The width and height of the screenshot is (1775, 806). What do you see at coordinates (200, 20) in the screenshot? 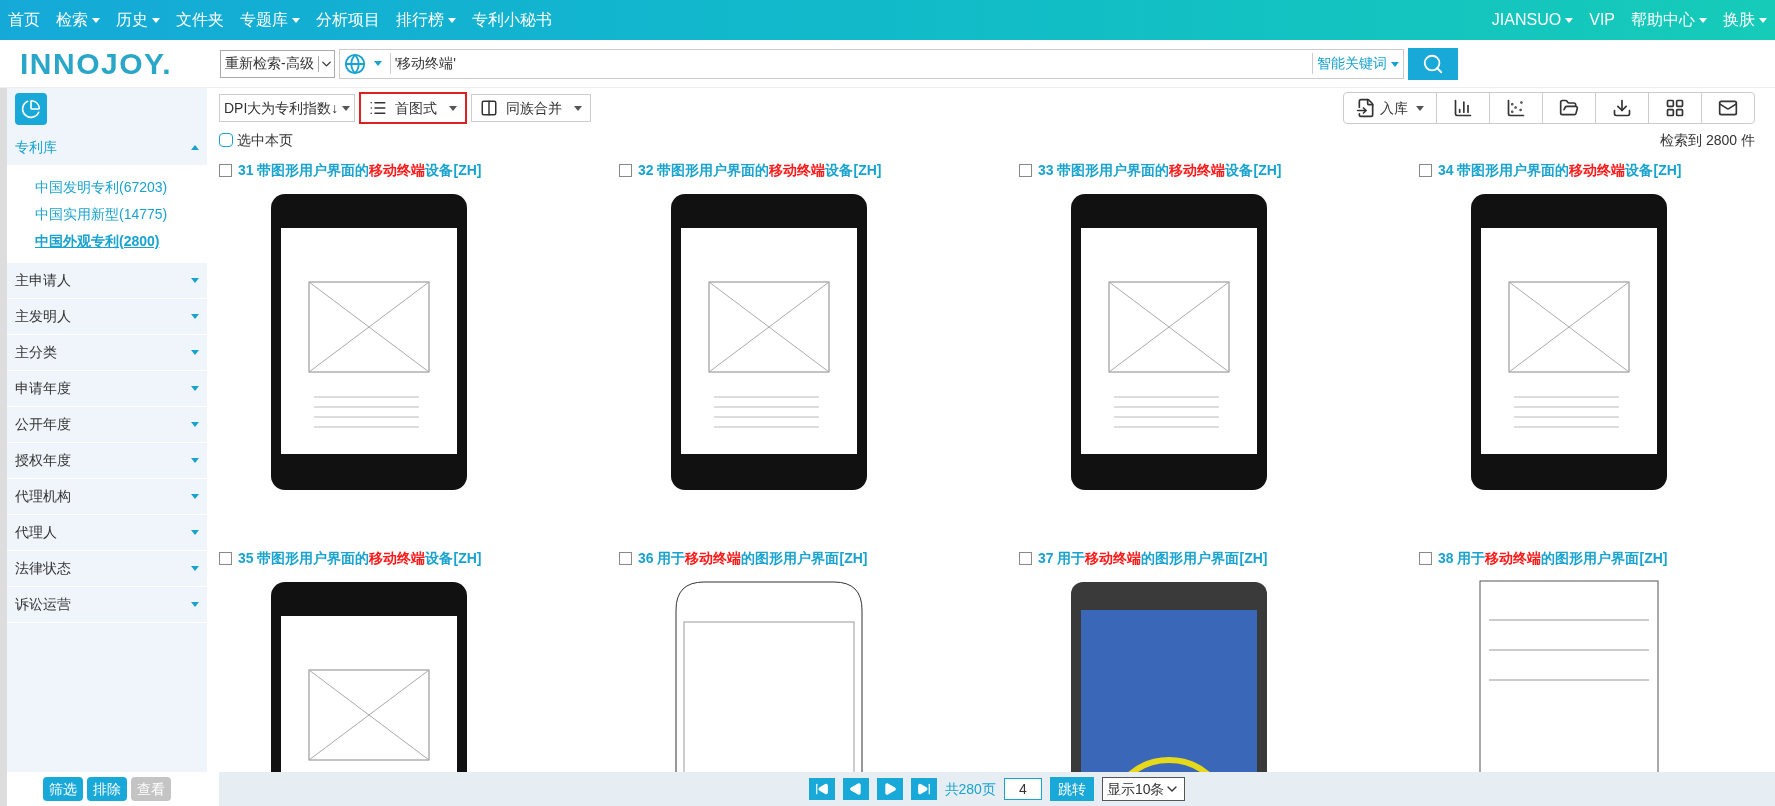
I see `nav-link: 文件夹` at bounding box center [200, 20].